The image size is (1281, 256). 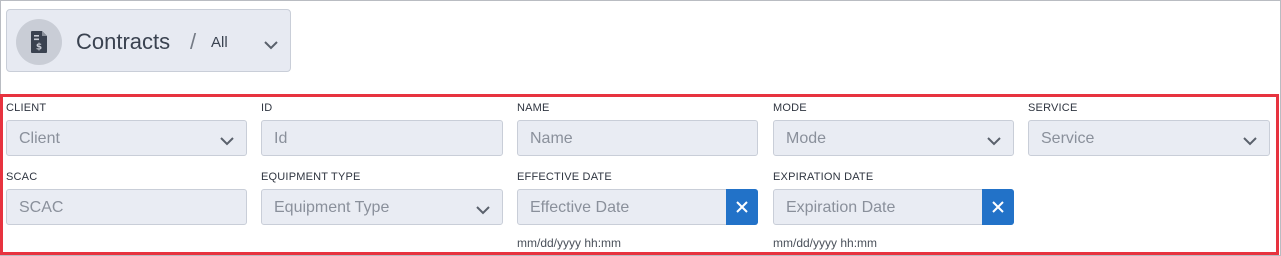 What do you see at coordinates (1149, 138) in the screenshot?
I see `service-select: Service` at bounding box center [1149, 138].